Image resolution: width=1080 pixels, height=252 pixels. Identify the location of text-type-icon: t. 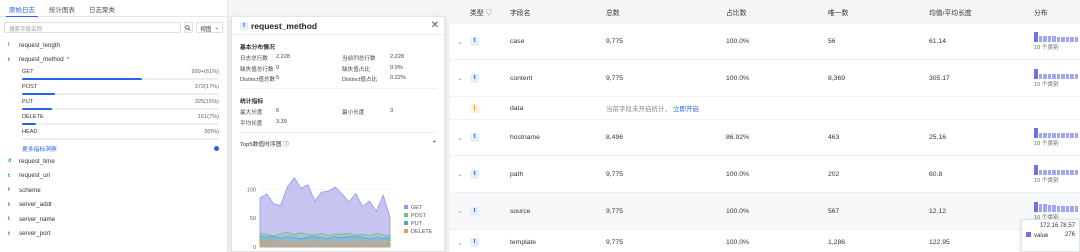
(244, 25).